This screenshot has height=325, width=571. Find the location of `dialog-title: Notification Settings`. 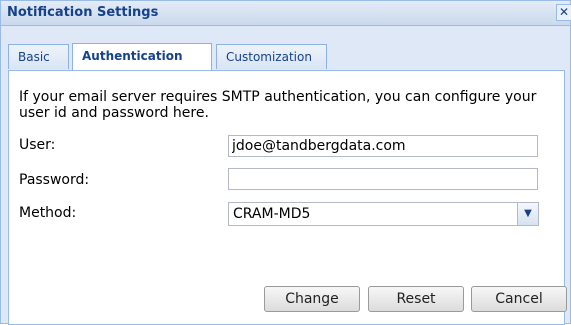

dialog-title: Notification Settings is located at coordinates (83, 12).